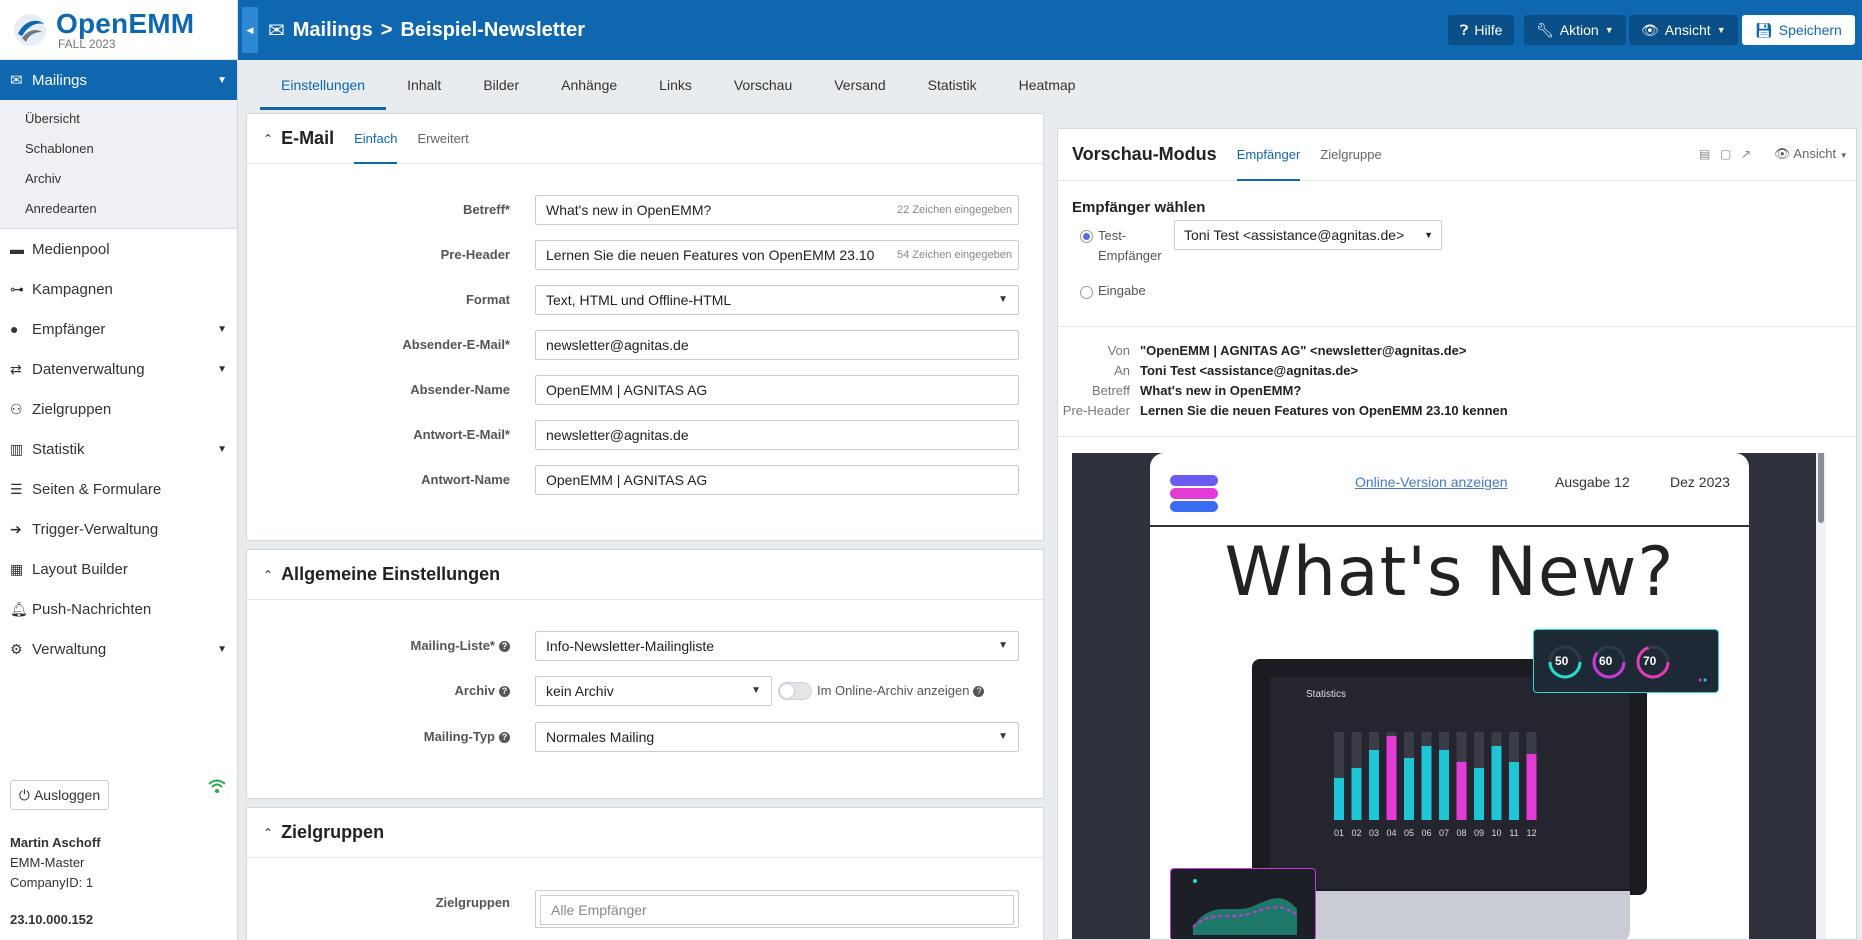  What do you see at coordinates (125, 23) in the screenshot?
I see `brand-name: OpenEMM` at bounding box center [125, 23].